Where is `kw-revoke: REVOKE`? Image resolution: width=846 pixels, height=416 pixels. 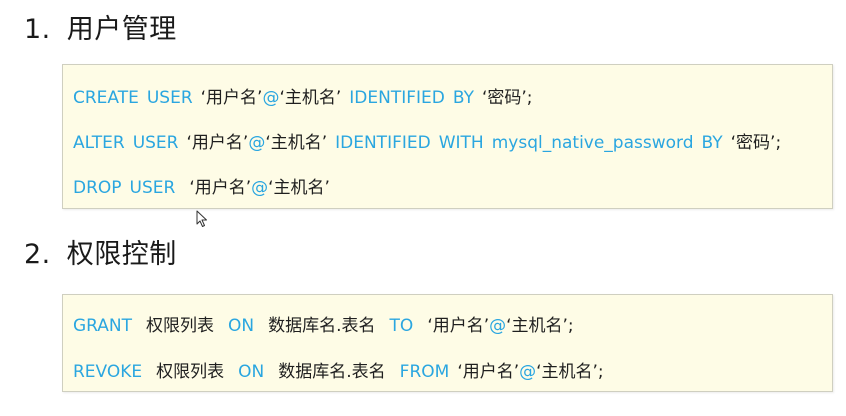 kw-revoke: REVOKE is located at coordinates (108, 372).